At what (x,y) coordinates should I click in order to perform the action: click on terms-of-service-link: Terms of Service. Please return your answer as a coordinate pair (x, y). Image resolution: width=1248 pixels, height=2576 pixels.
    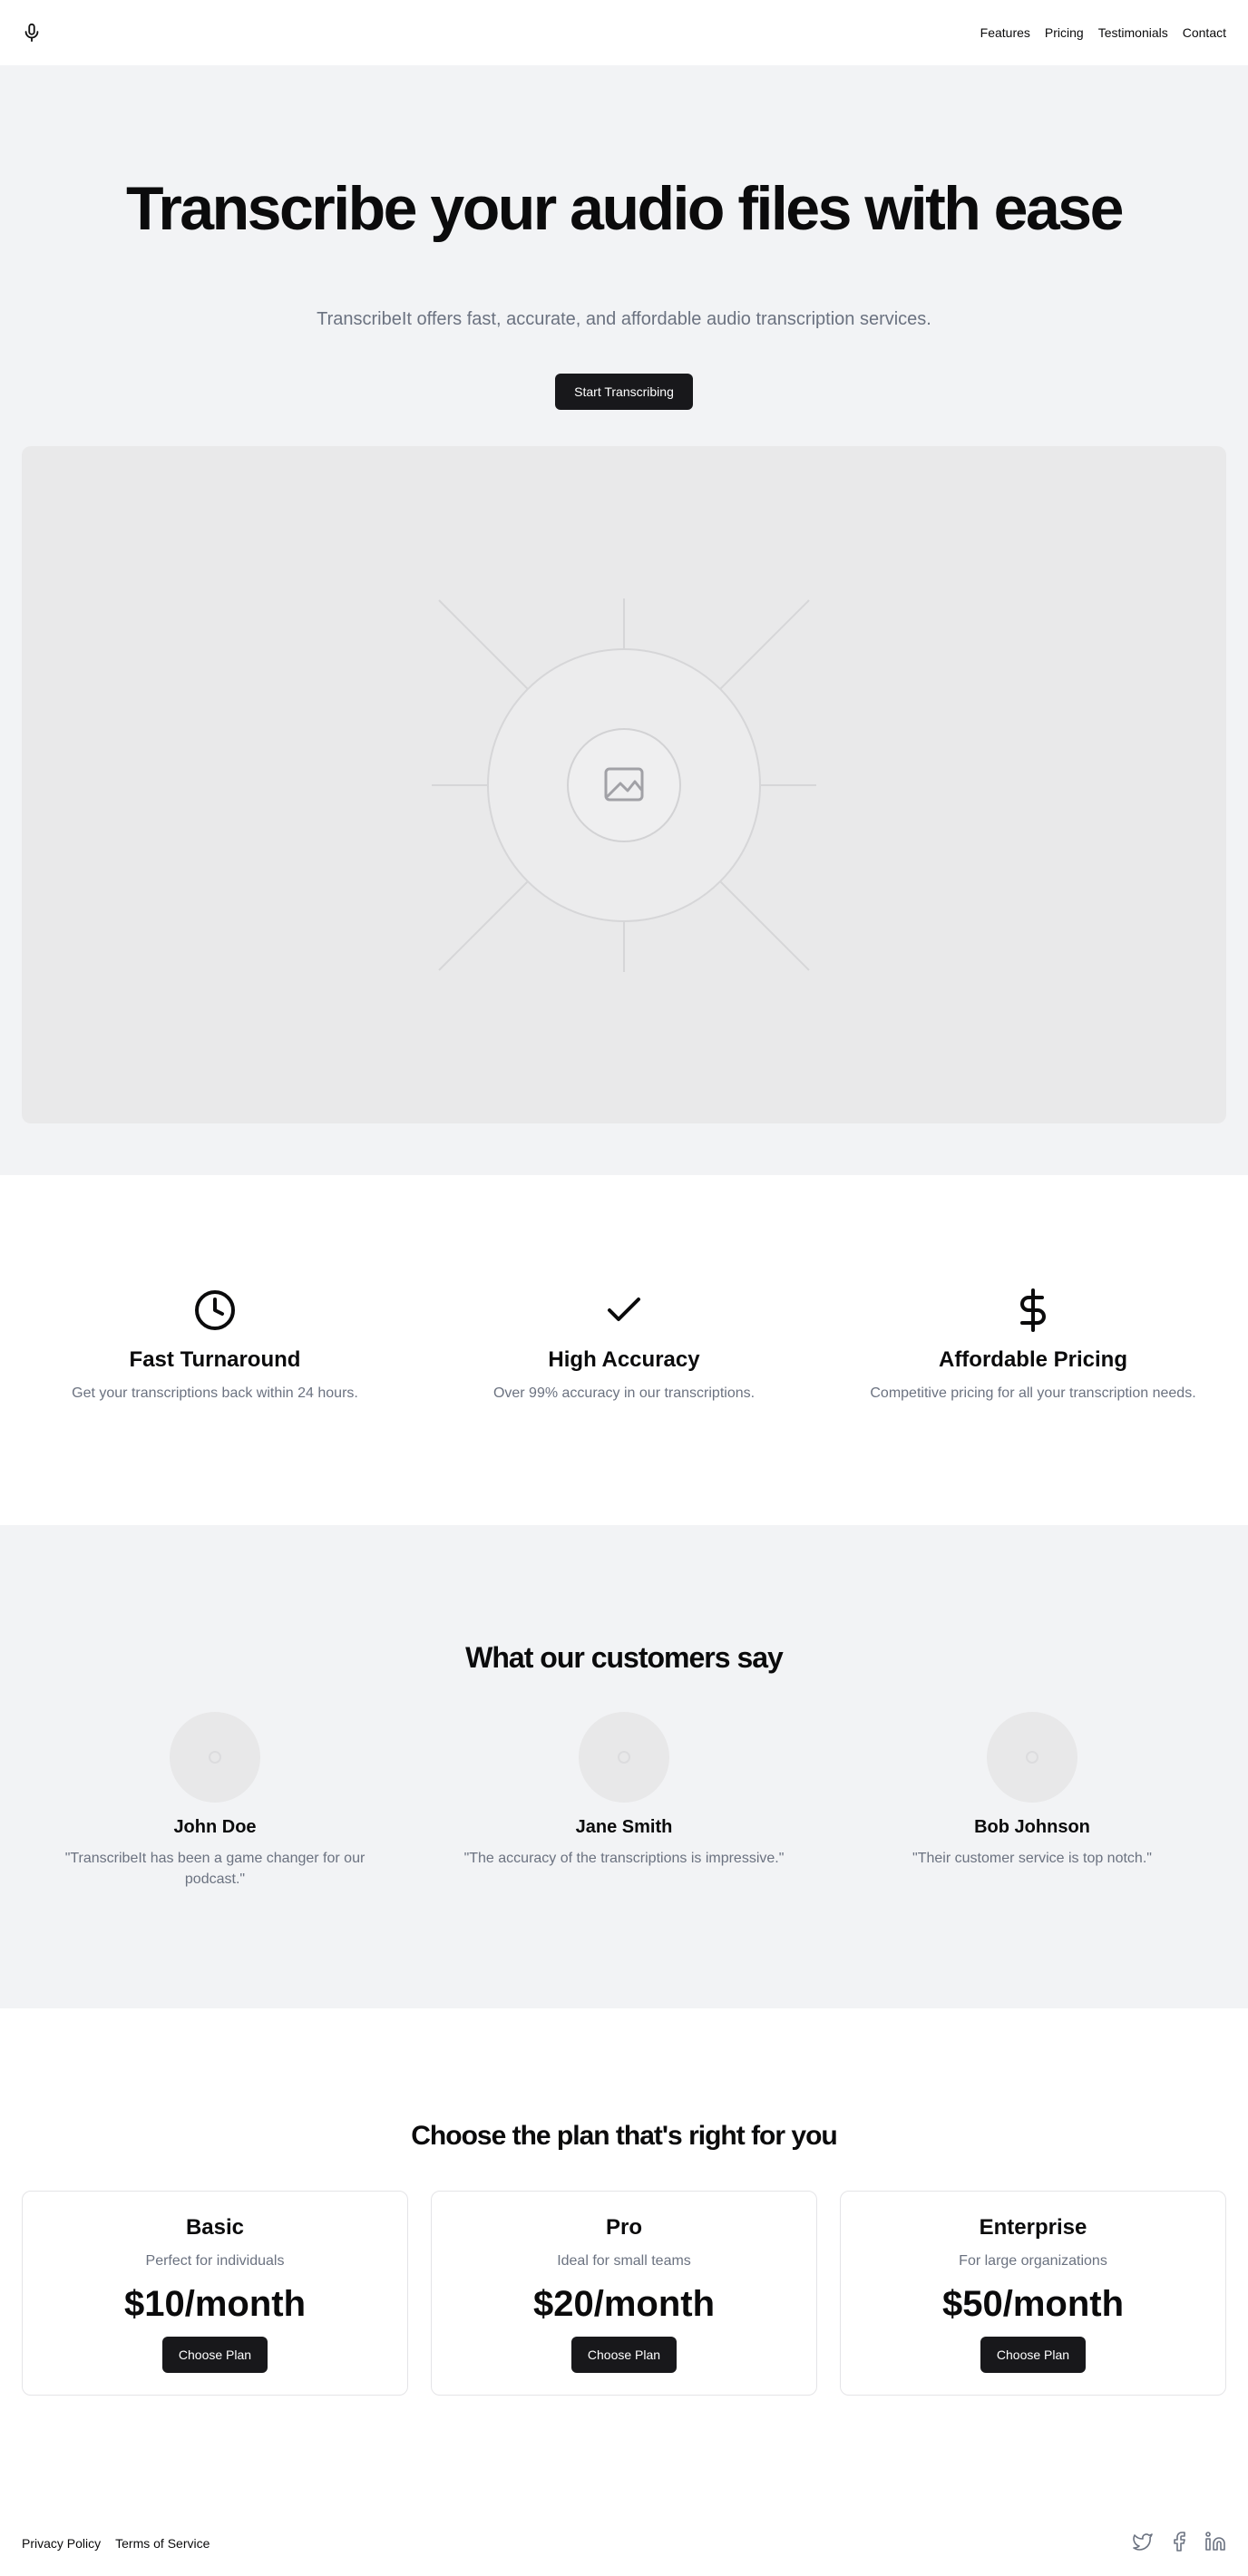
    Looking at the image, I should click on (162, 2543).